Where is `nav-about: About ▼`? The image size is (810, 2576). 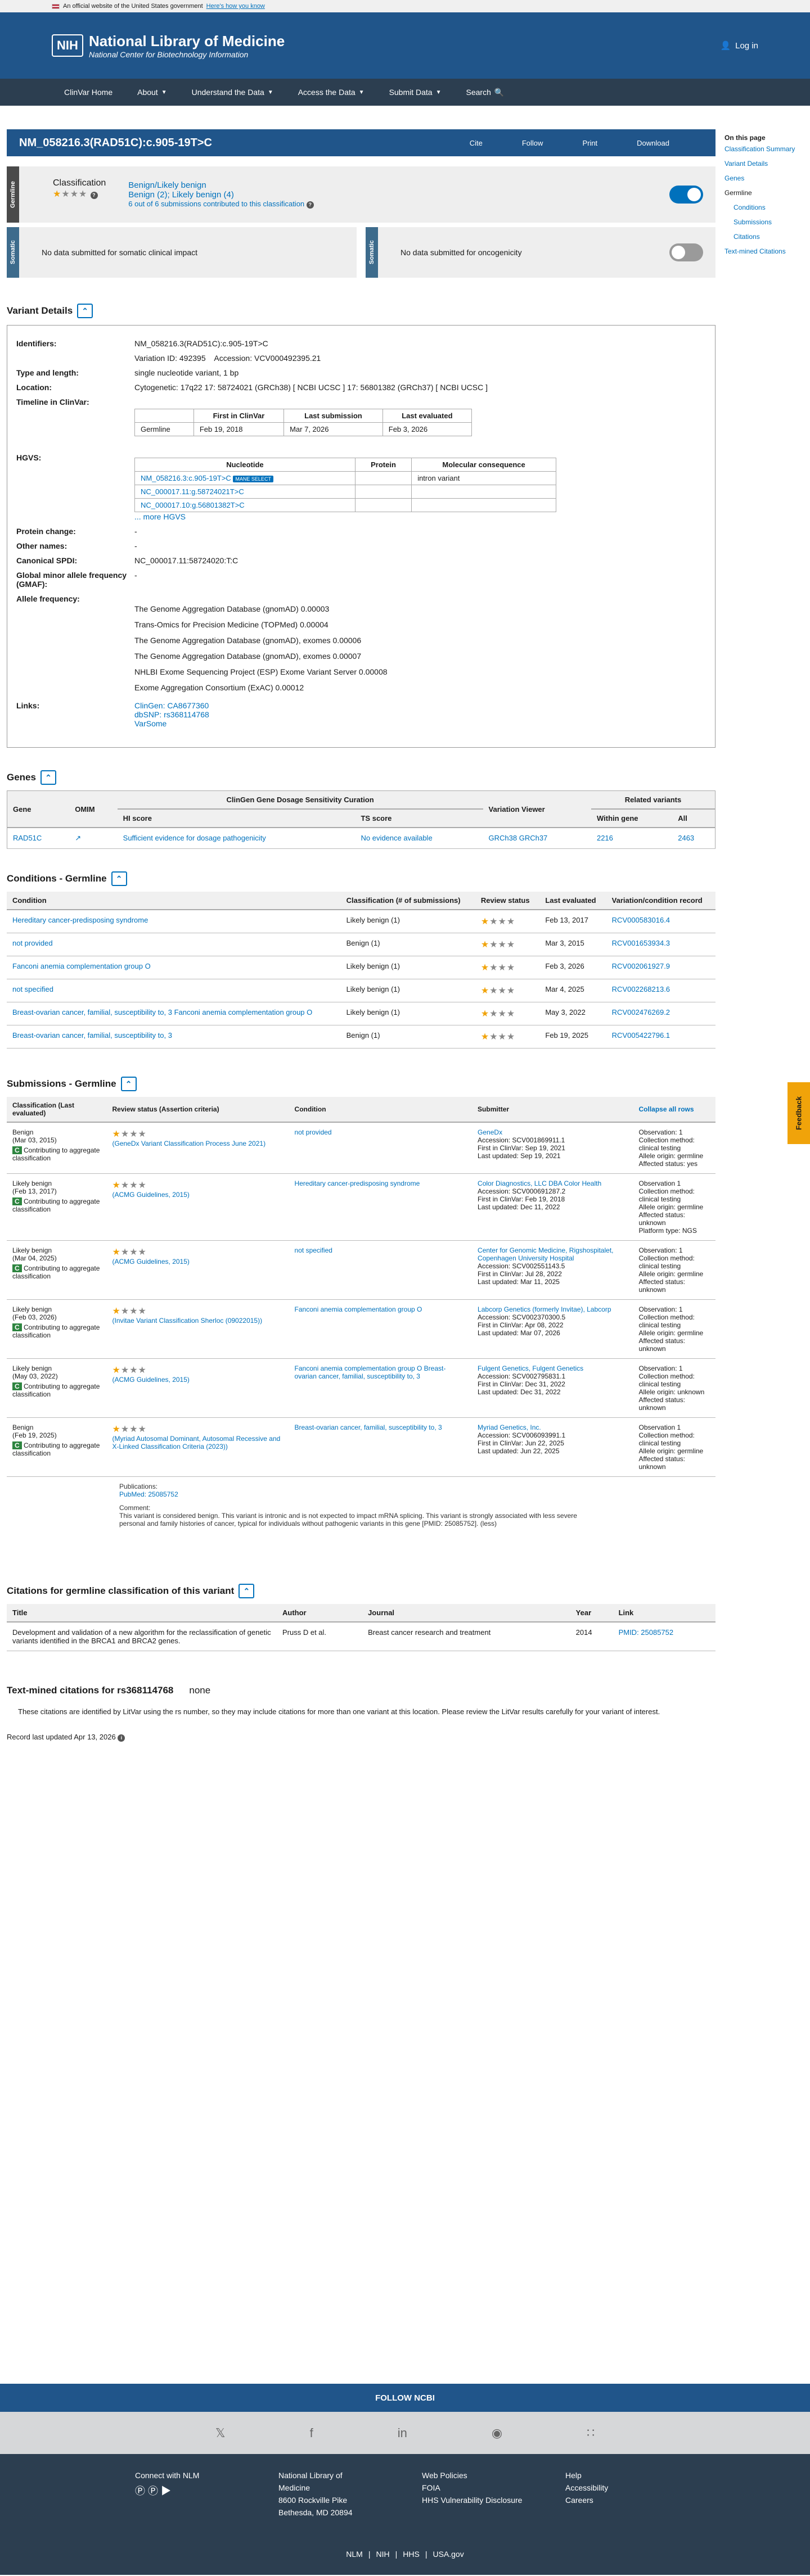 nav-about: About ▼ is located at coordinates (152, 92).